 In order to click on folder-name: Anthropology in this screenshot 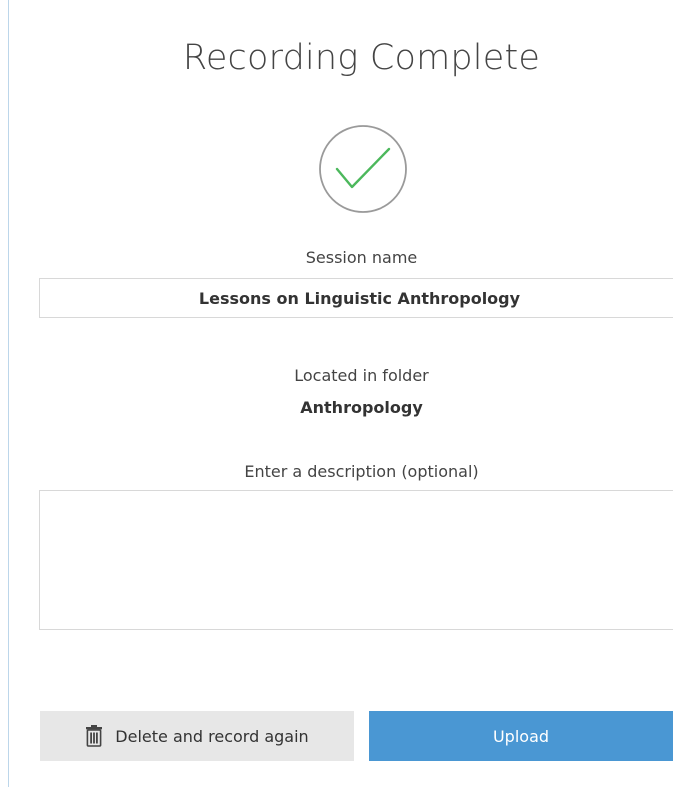, I will do `click(361, 407)`.